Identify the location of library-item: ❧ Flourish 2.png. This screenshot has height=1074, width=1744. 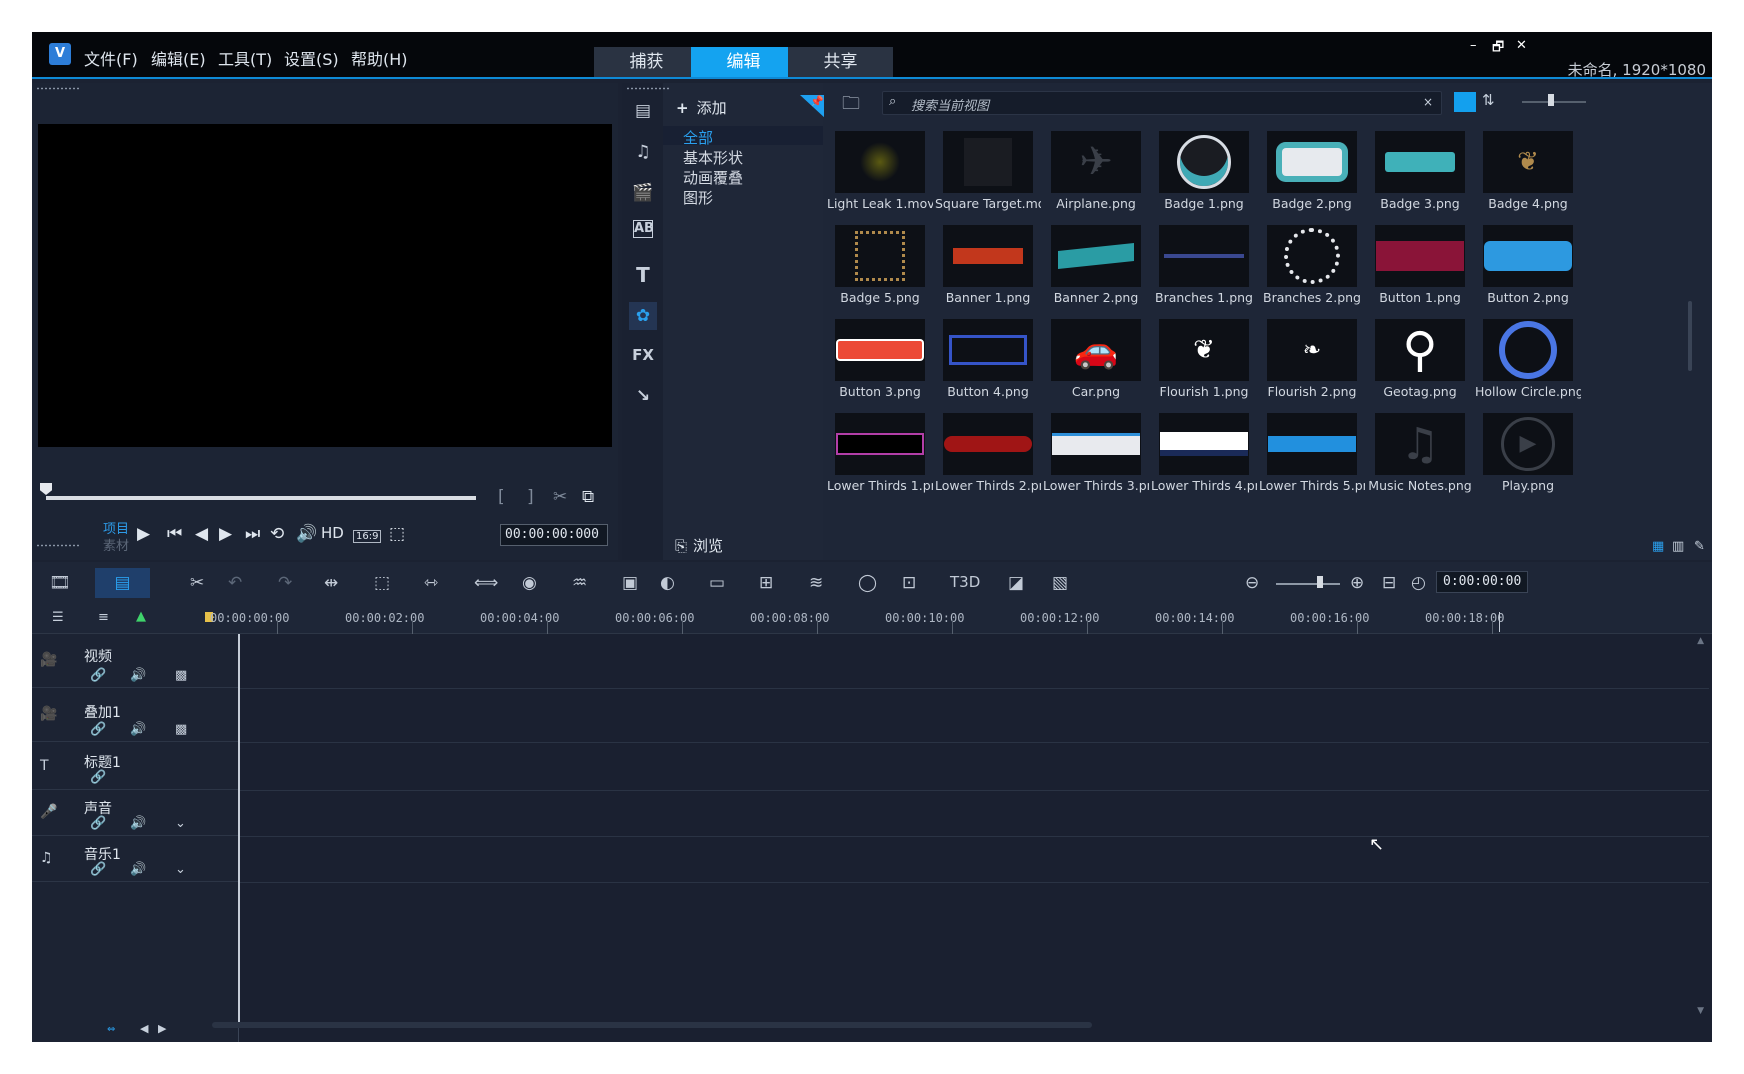
(1312, 359).